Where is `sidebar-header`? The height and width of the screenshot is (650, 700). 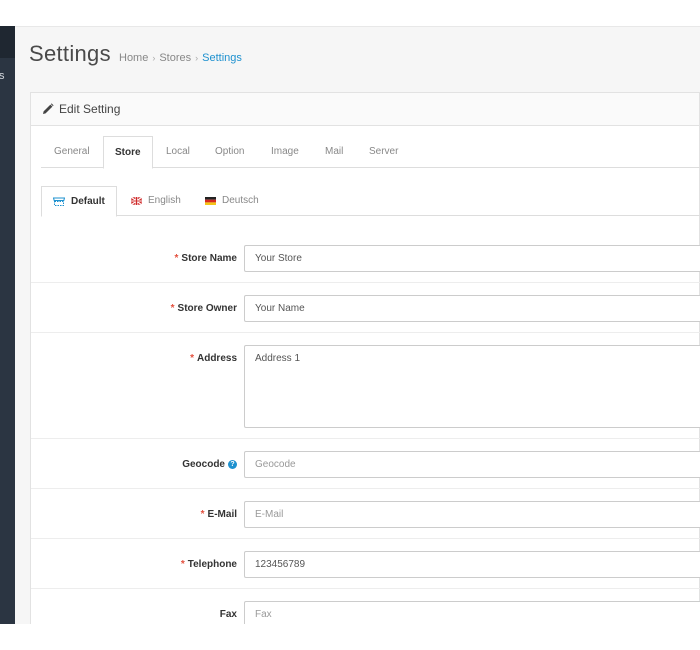 sidebar-header is located at coordinates (7, 42).